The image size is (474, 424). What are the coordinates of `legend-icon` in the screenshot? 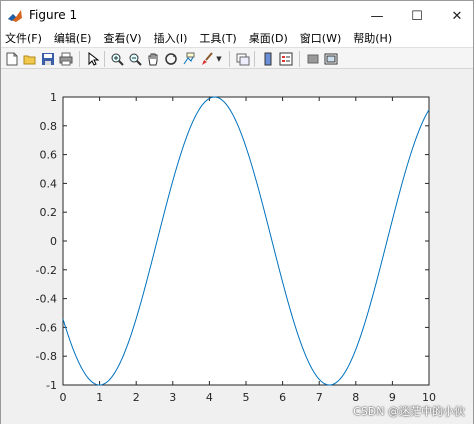 It's located at (286, 59).